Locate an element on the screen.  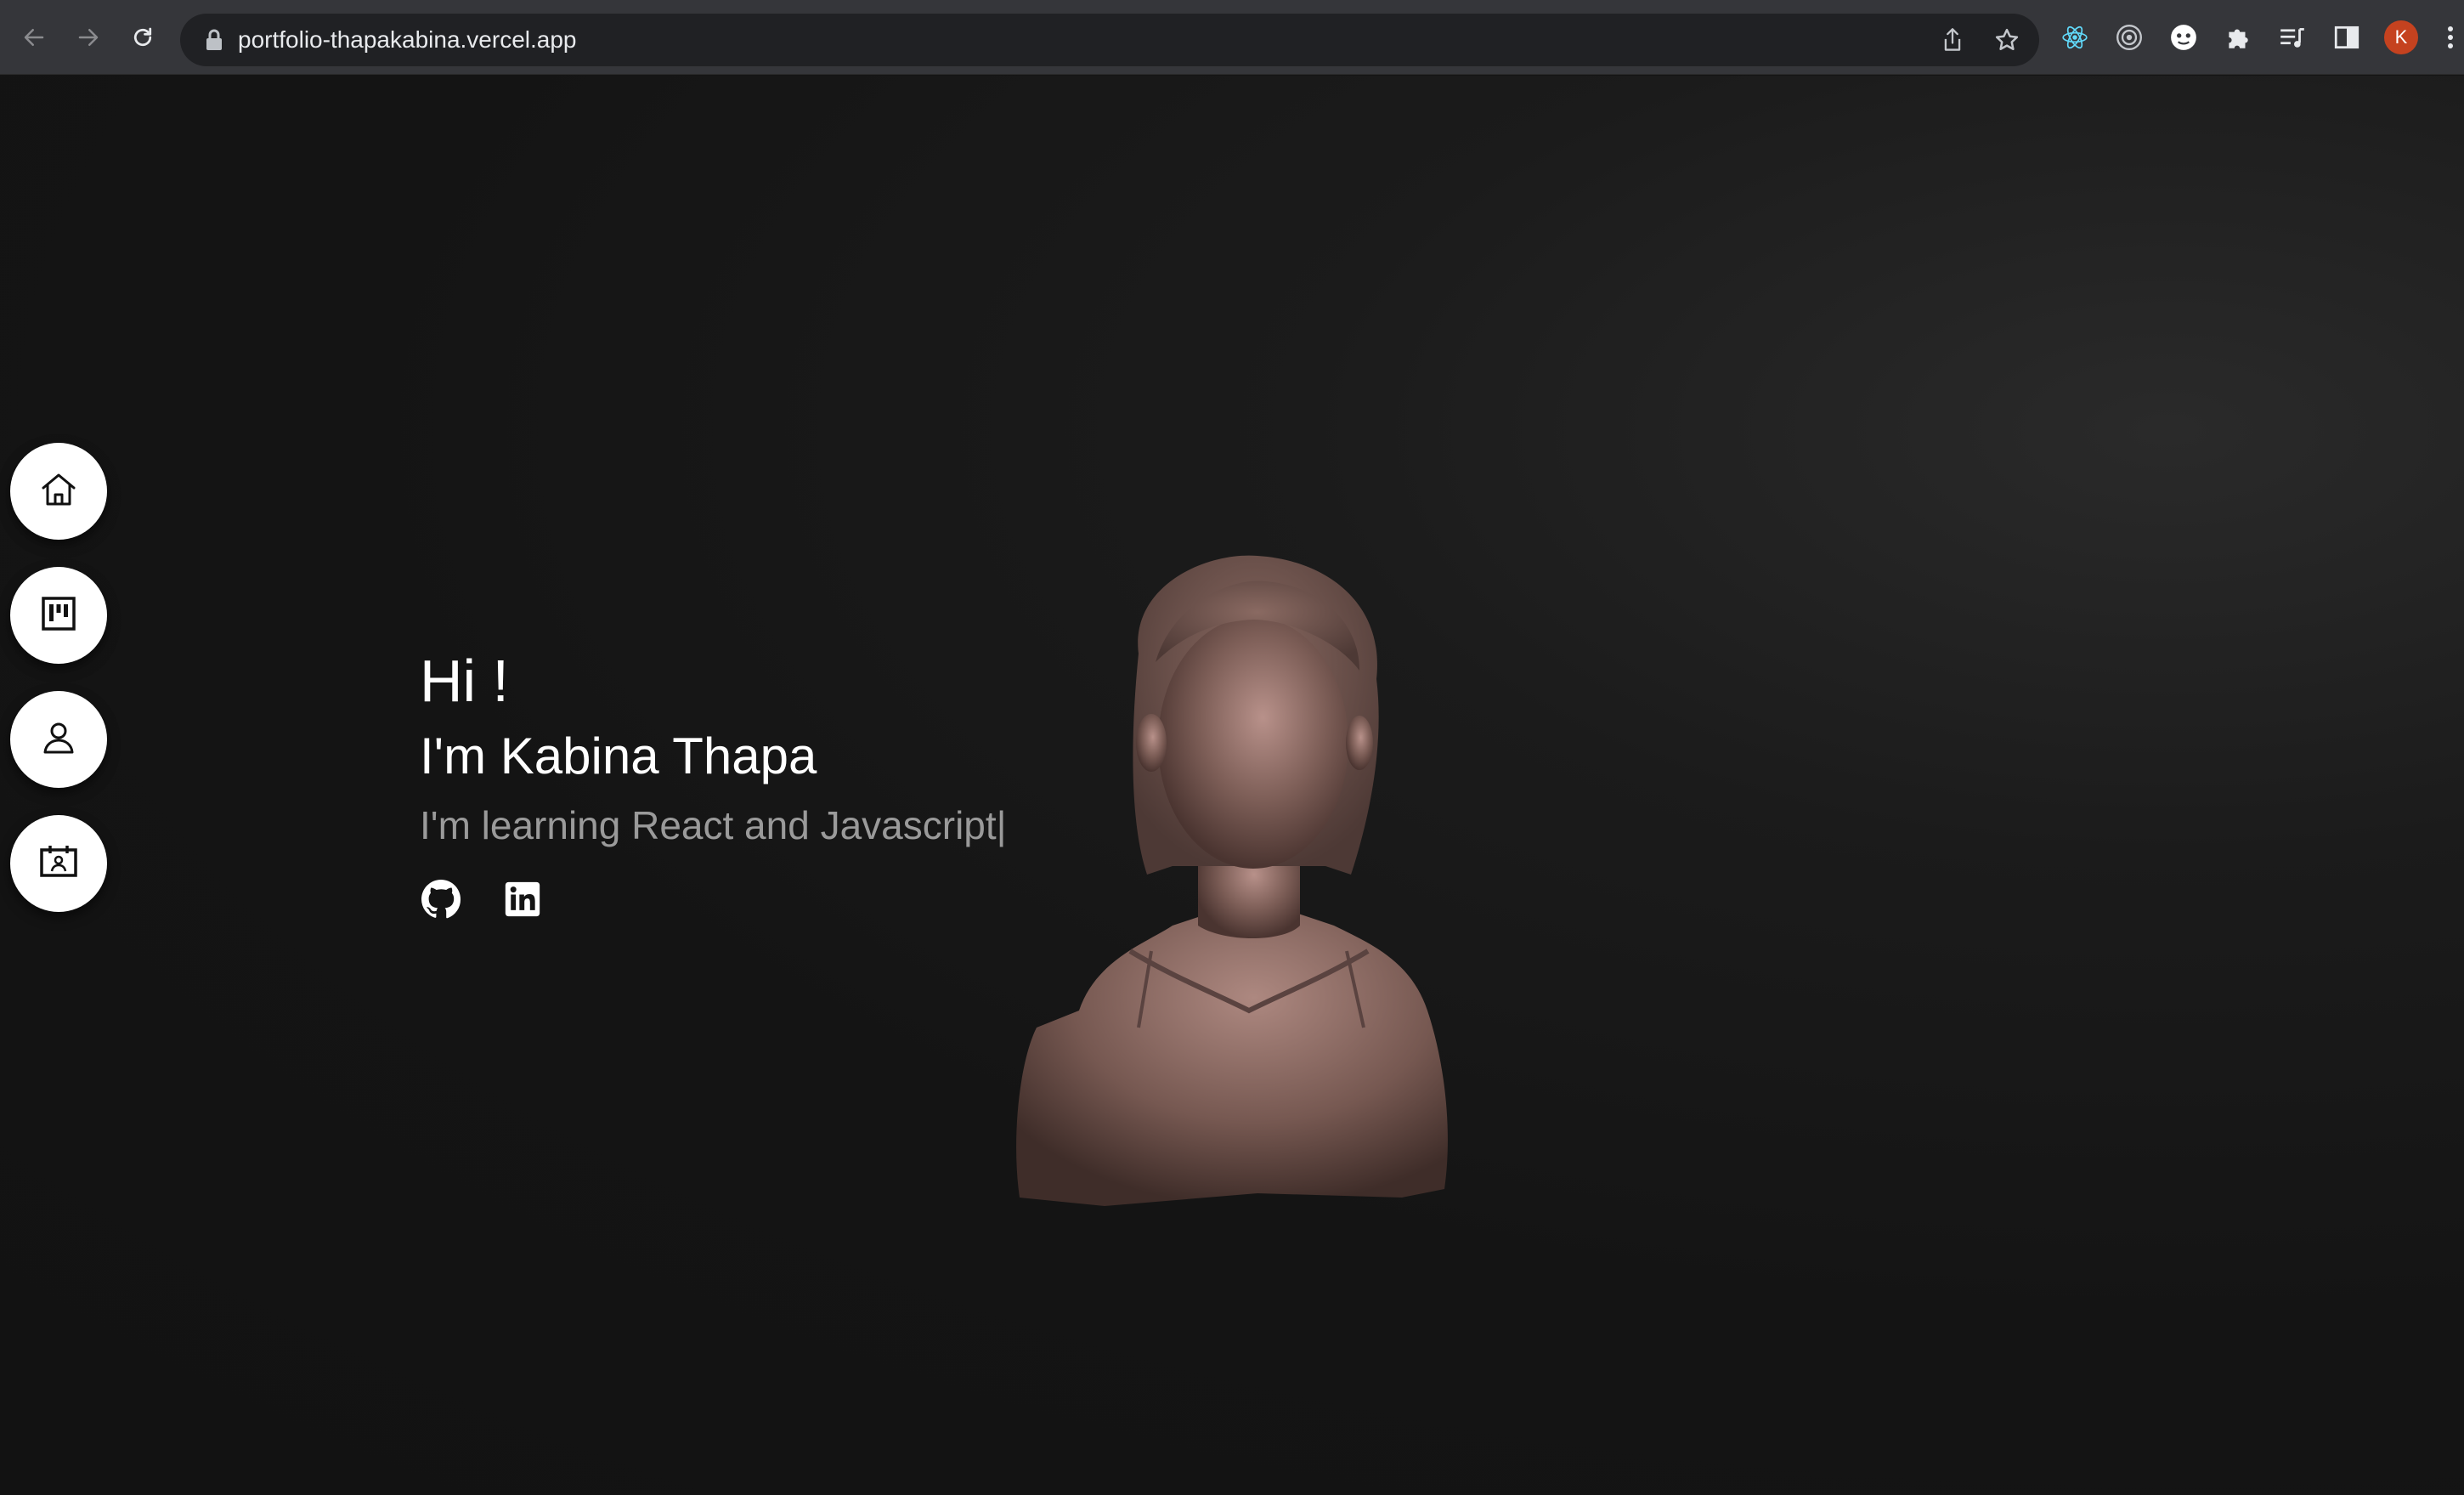
back-arrow-icon is located at coordinates (34, 37).